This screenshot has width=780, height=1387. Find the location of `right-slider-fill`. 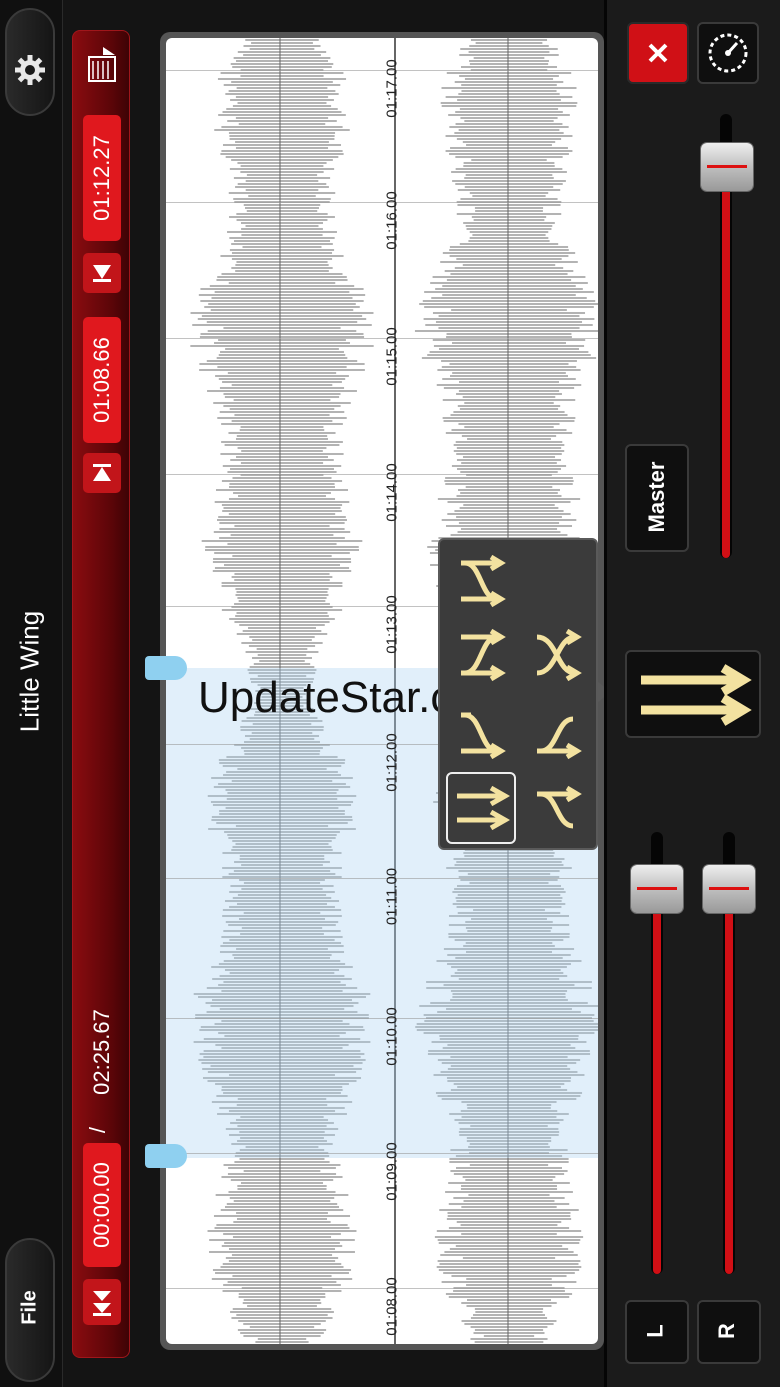

right-slider-fill is located at coordinates (729, 1081).